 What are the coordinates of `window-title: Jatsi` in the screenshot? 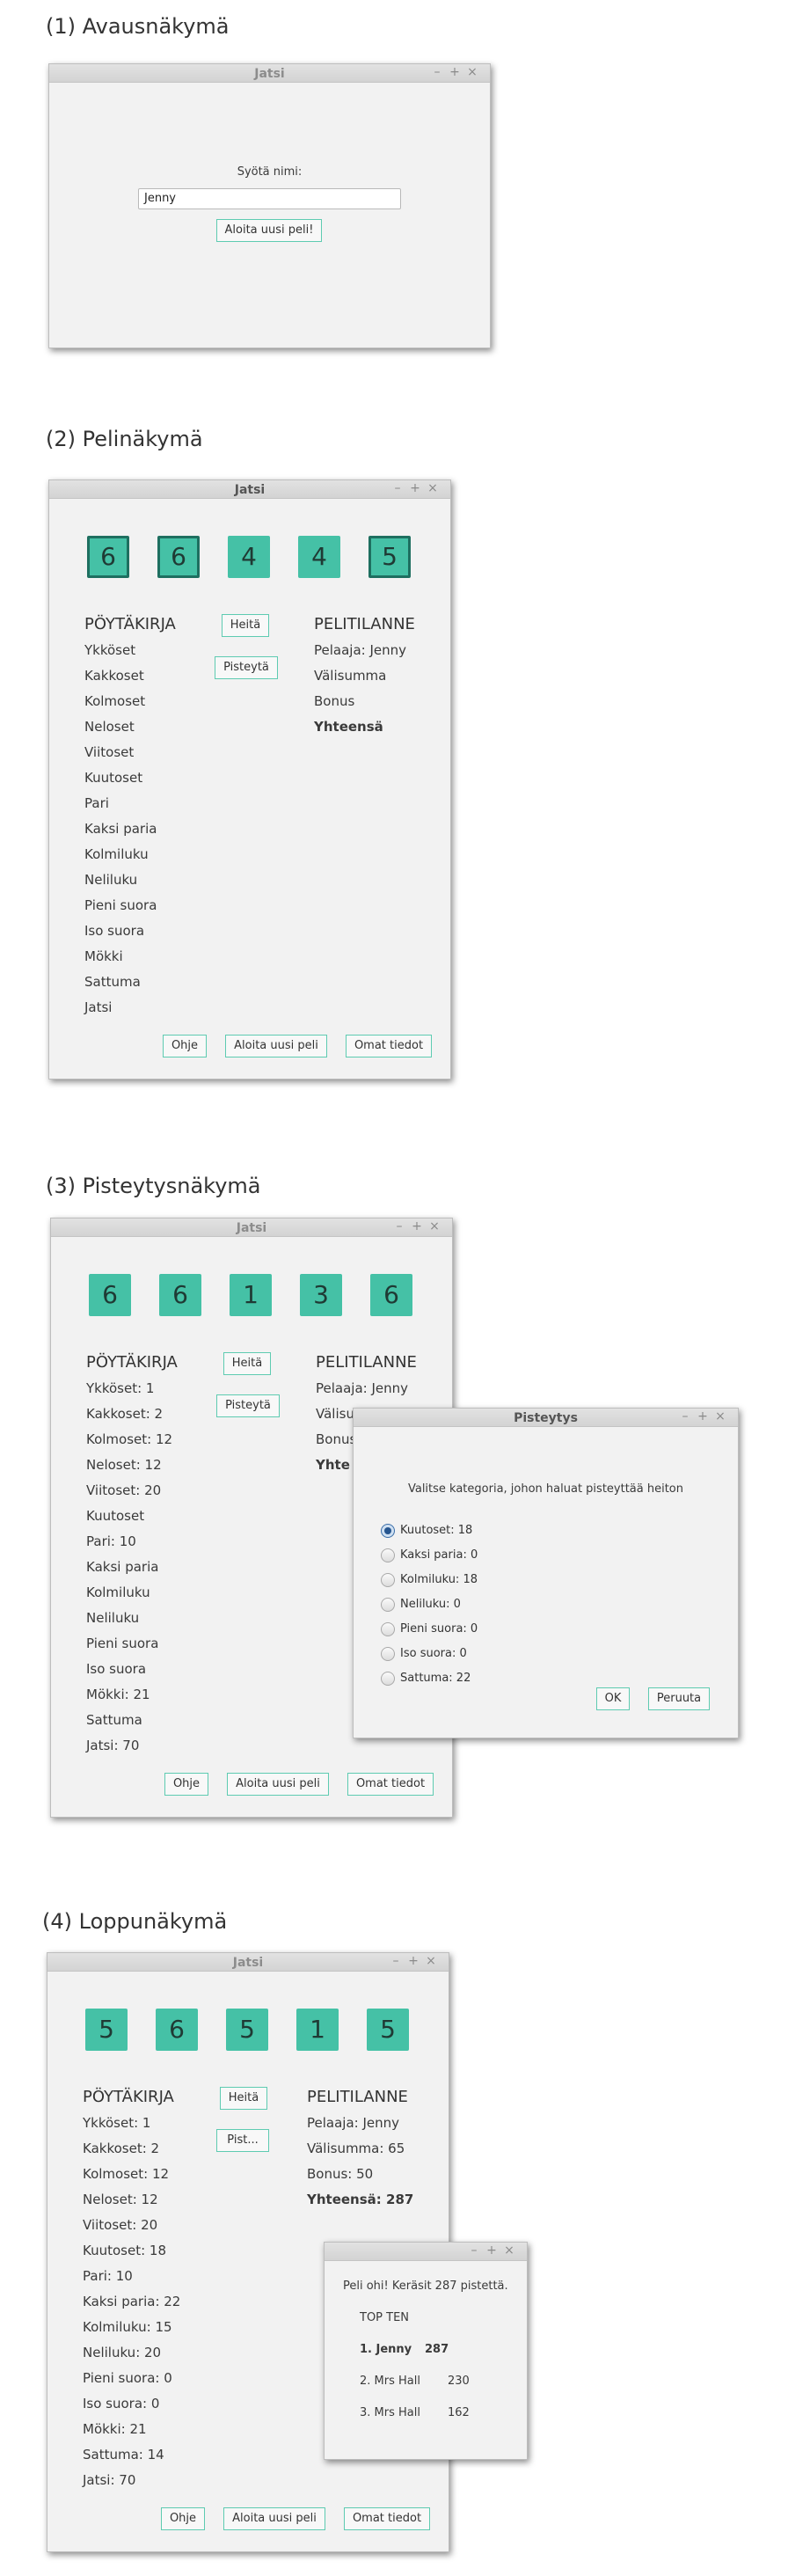 It's located at (269, 74).